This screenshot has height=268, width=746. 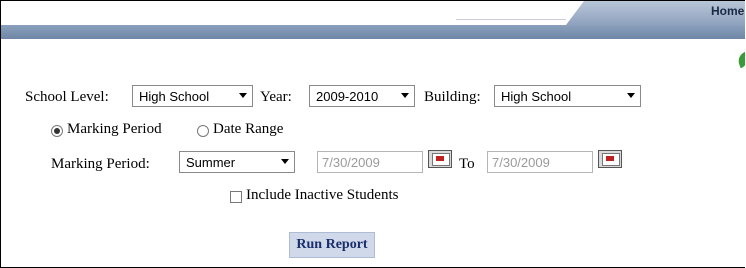 I want to click on home-link: Home, so click(x=727, y=11).